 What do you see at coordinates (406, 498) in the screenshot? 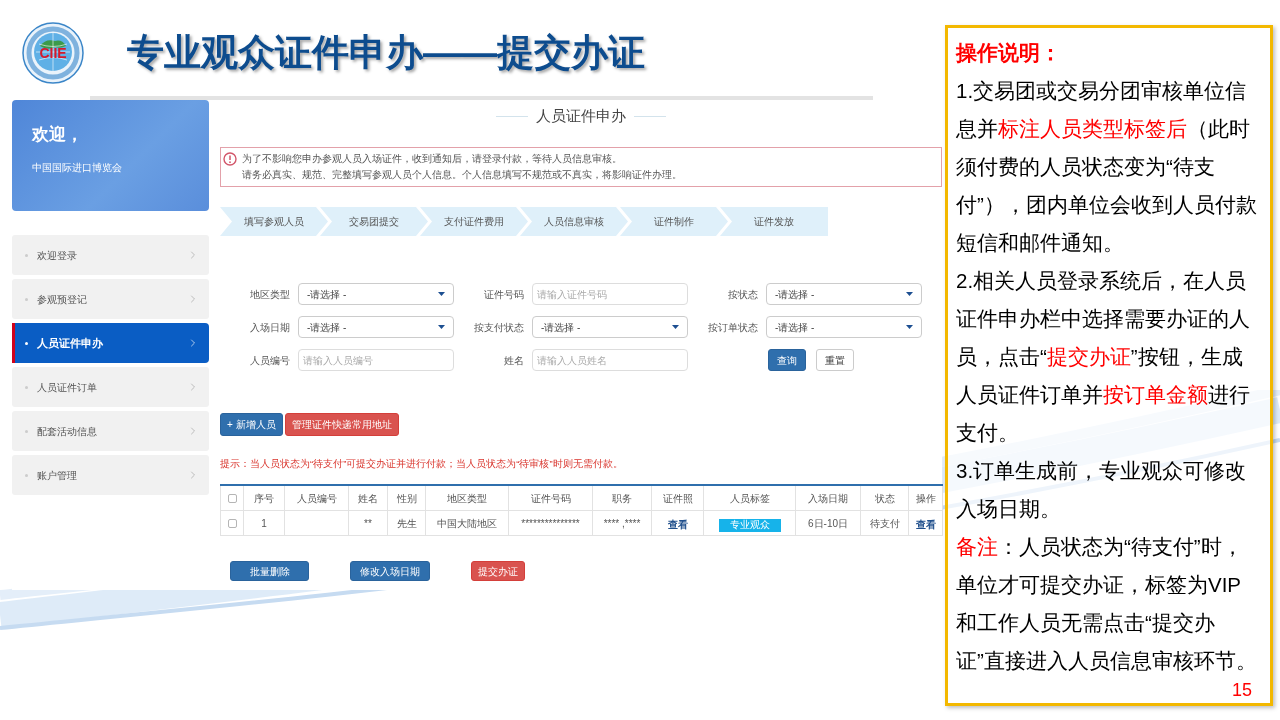
I see `column-header: 性别` at bounding box center [406, 498].